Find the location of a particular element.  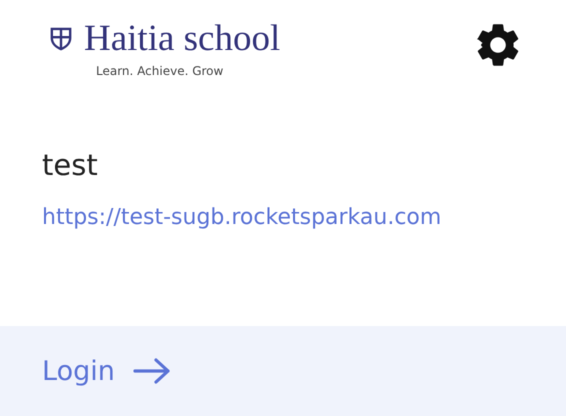

shield-icon is located at coordinates (61, 39).